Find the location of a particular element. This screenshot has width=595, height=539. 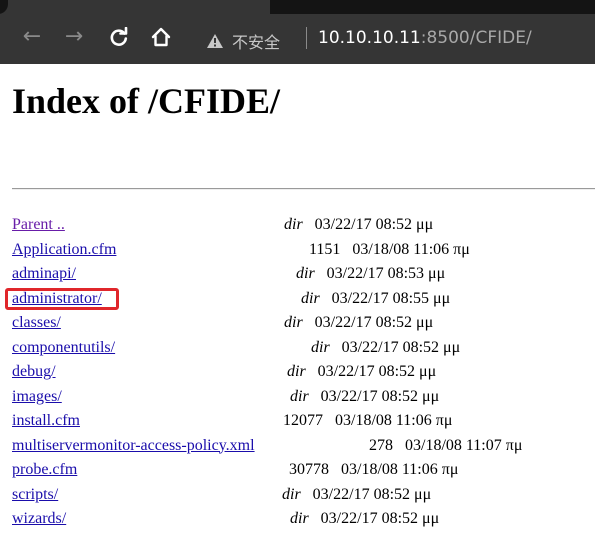

home-icon is located at coordinates (161, 37).